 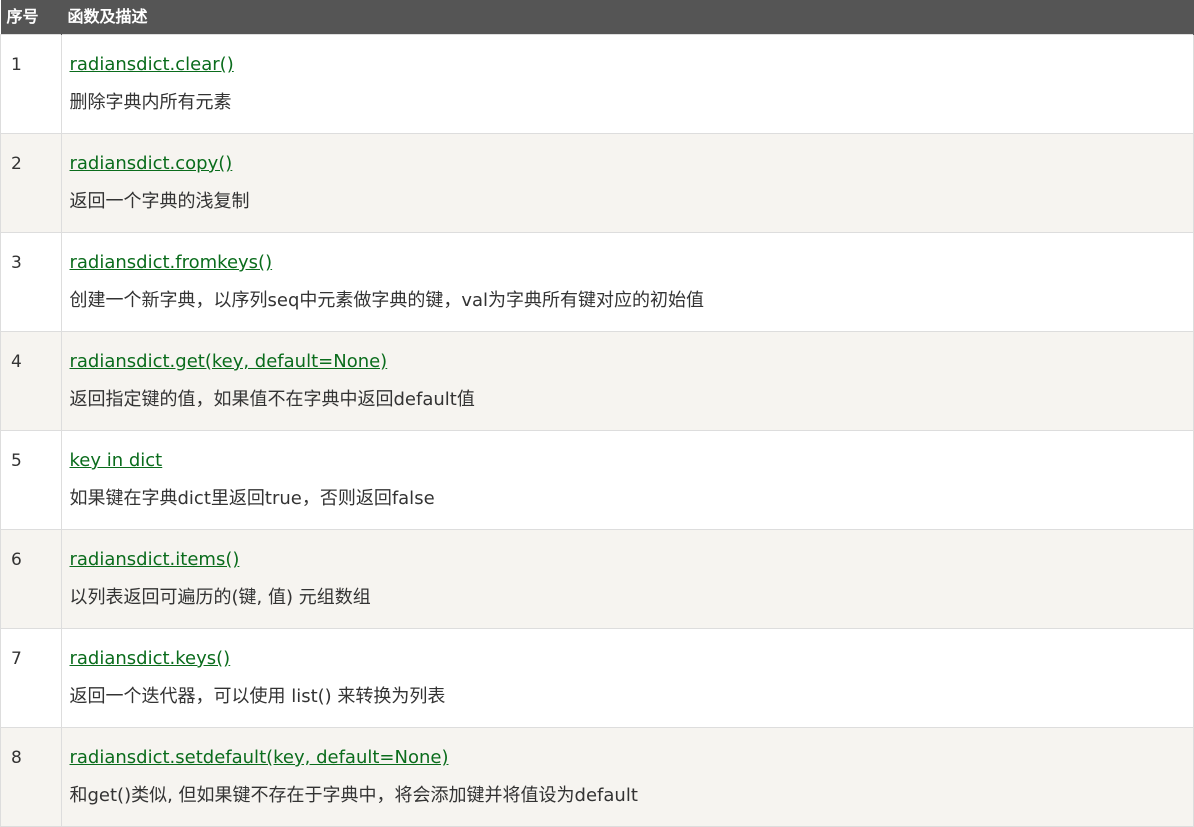 I want to click on row-number: 3, so click(x=31, y=282).